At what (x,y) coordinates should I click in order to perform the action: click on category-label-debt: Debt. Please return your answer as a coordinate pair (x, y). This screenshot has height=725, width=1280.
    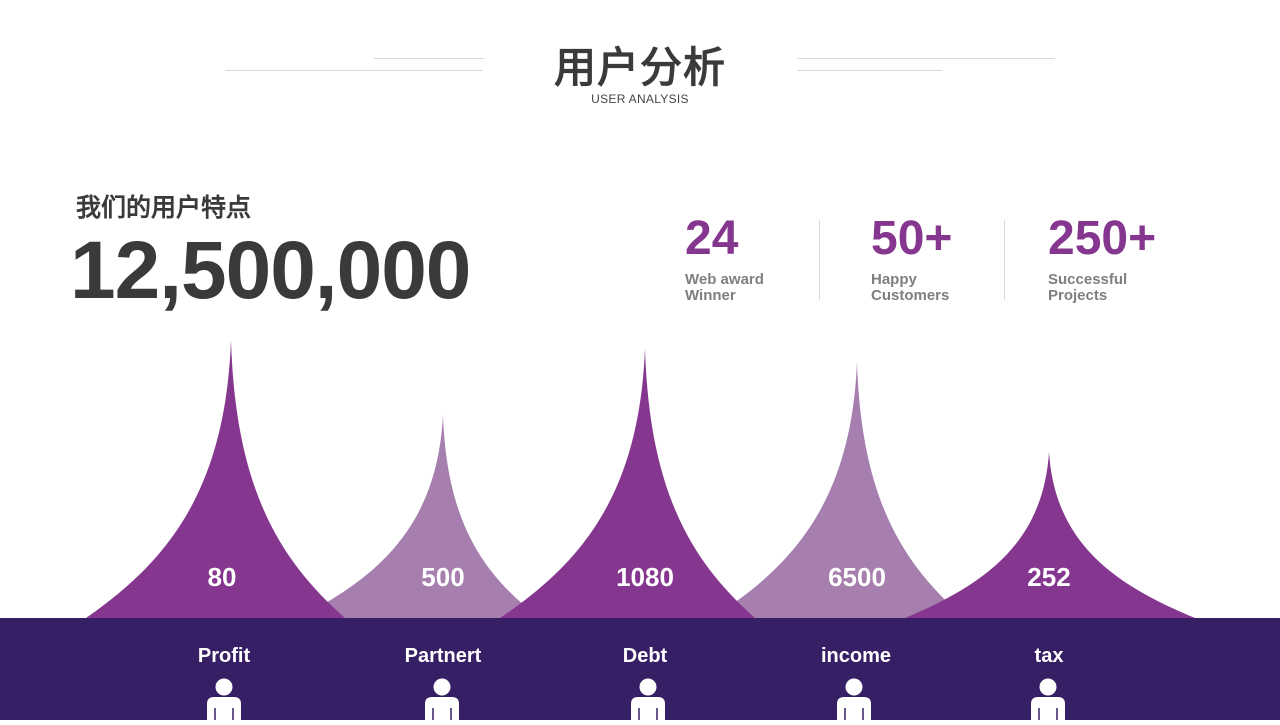
    Looking at the image, I should click on (645, 656).